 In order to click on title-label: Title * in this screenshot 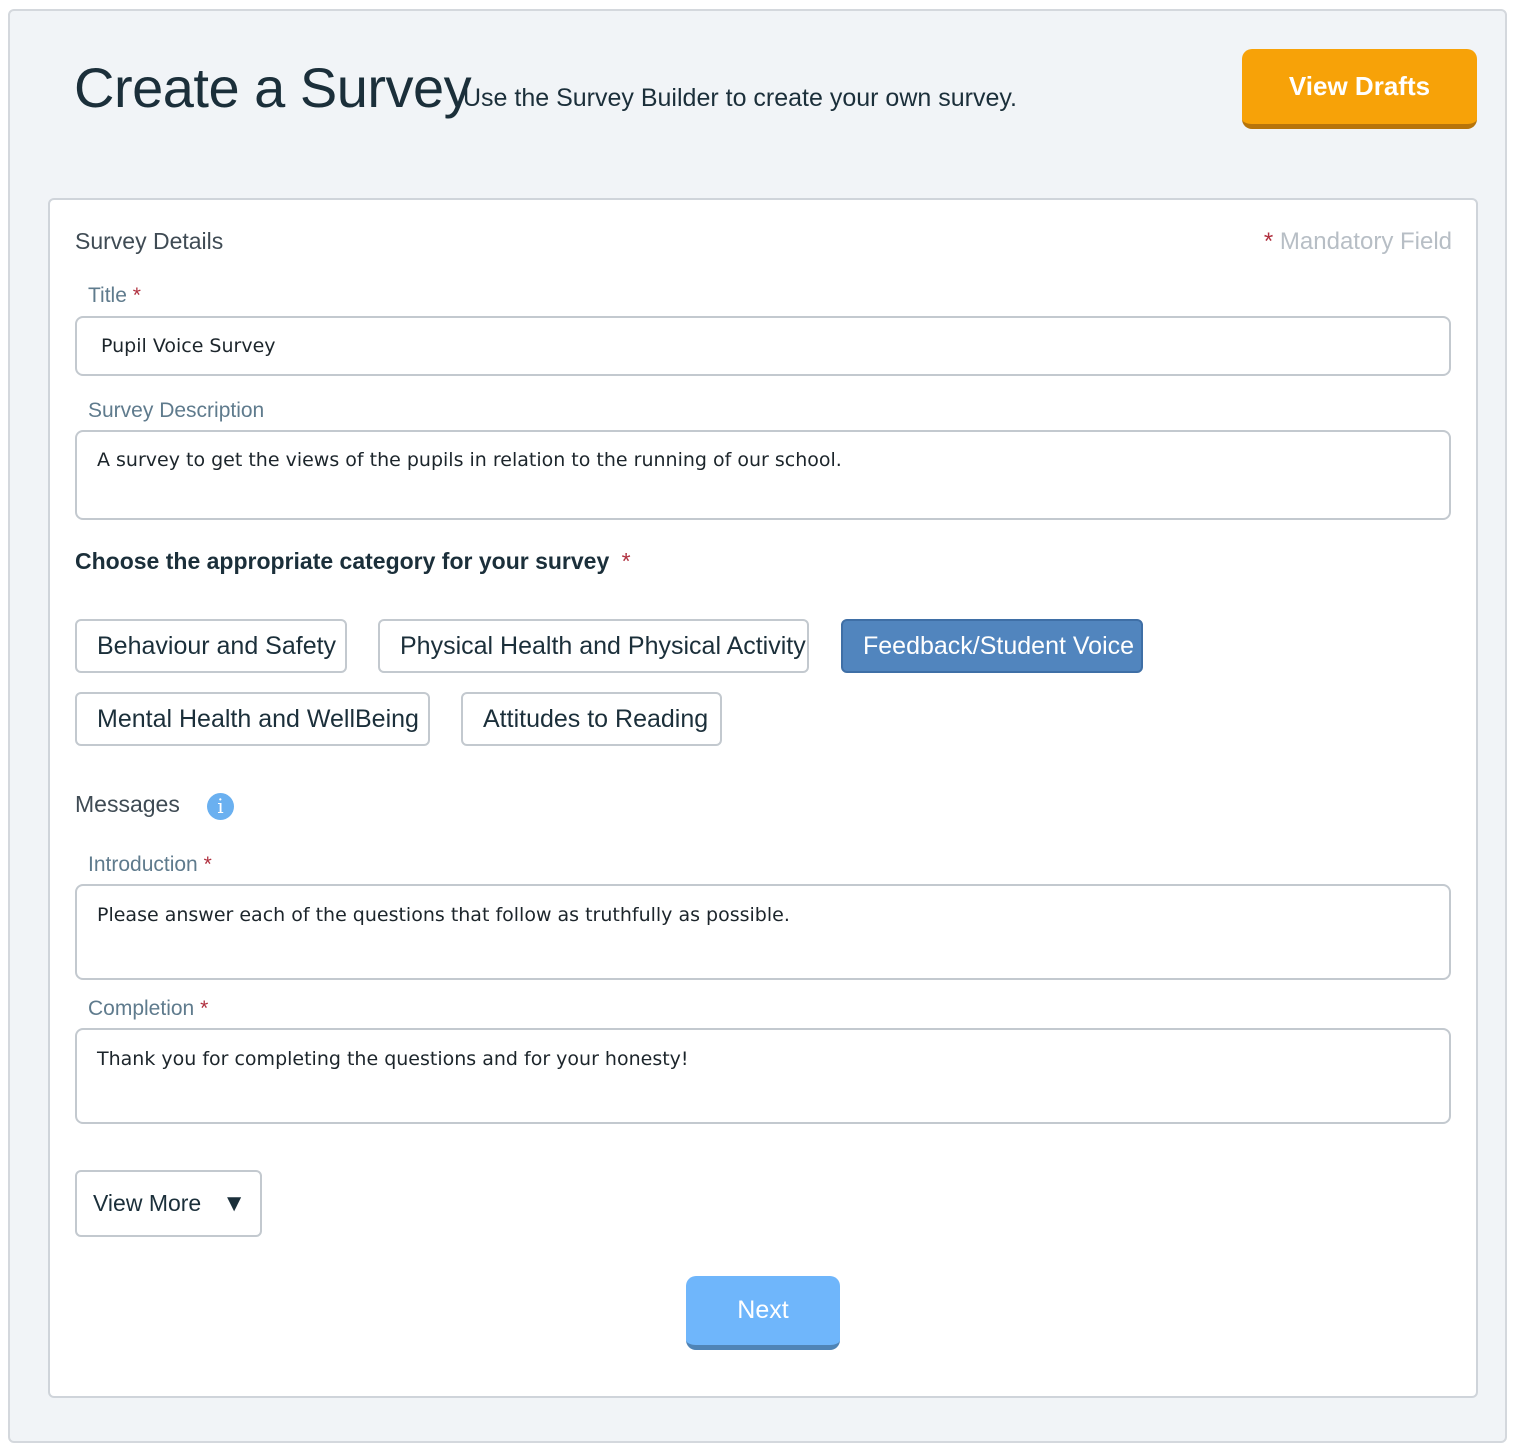, I will do `click(114, 296)`.